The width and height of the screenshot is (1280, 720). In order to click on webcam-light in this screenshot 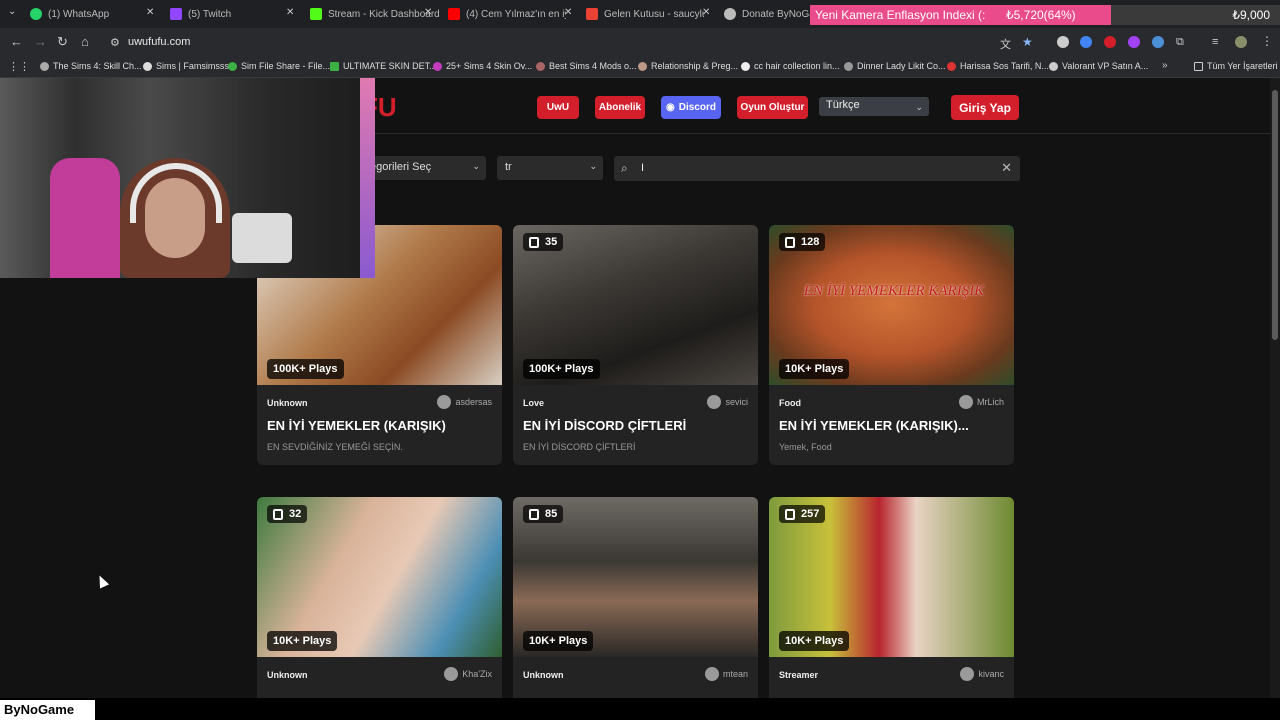, I will do `click(367, 178)`.